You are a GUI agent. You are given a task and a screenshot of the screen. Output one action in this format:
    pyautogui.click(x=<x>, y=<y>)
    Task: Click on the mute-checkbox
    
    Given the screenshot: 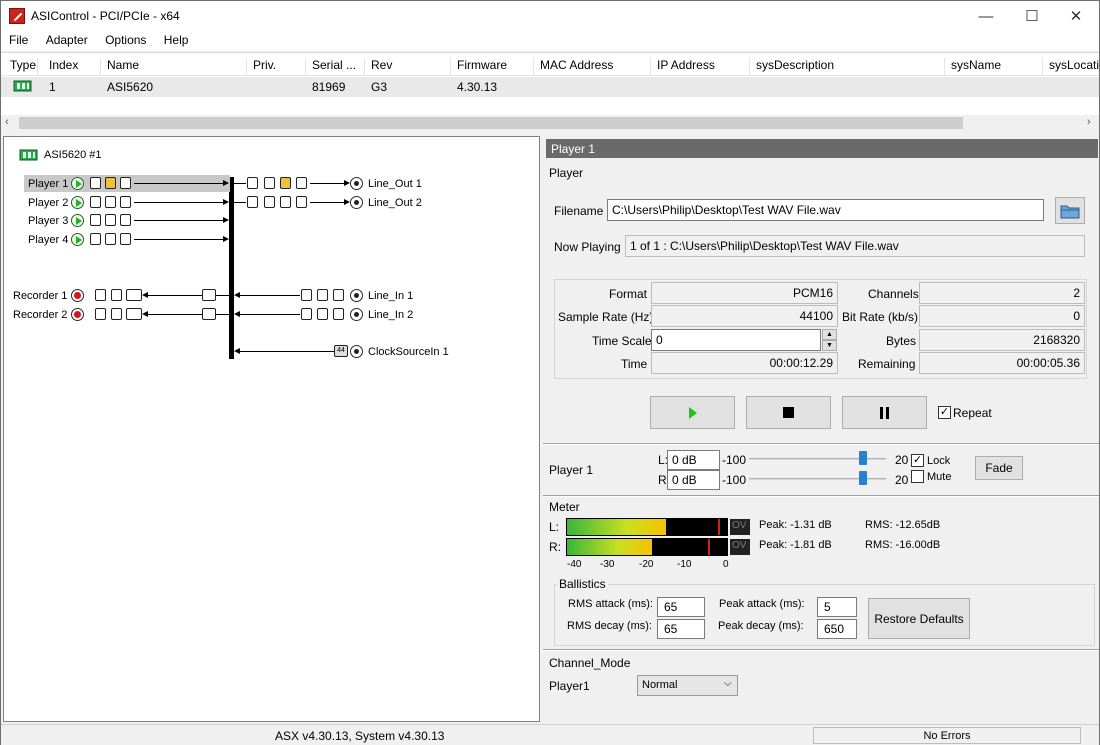 What is the action you would take?
    pyautogui.click(x=917, y=476)
    